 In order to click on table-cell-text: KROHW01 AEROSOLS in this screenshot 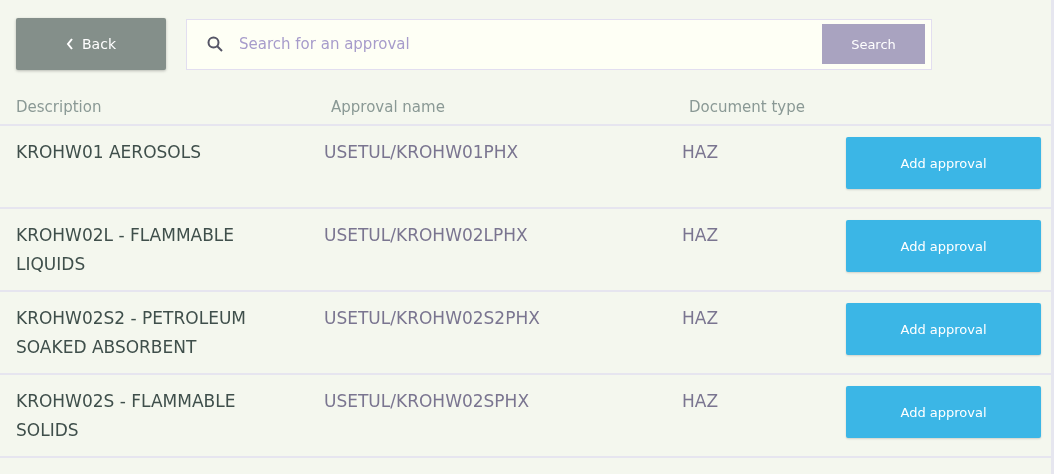, I will do `click(109, 152)`.